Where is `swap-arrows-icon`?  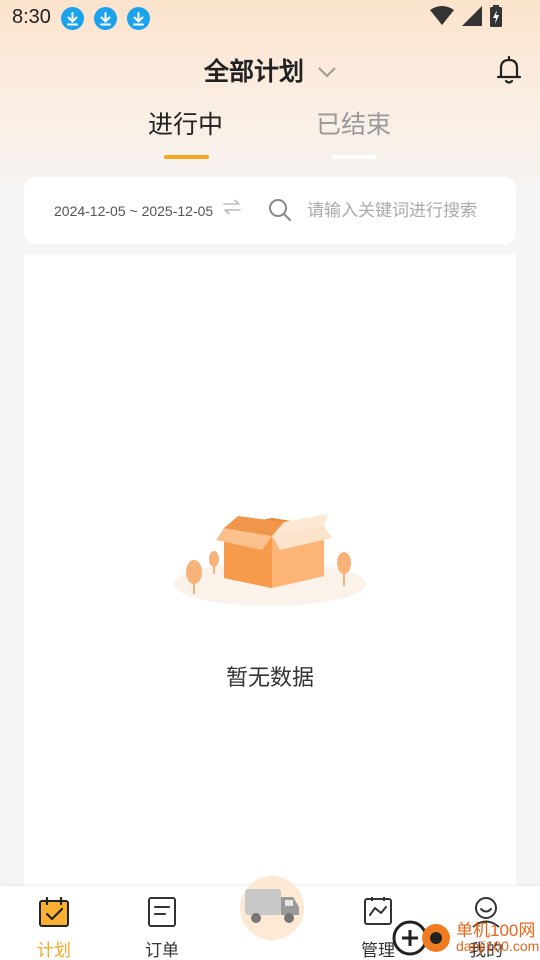 swap-arrows-icon is located at coordinates (232, 209).